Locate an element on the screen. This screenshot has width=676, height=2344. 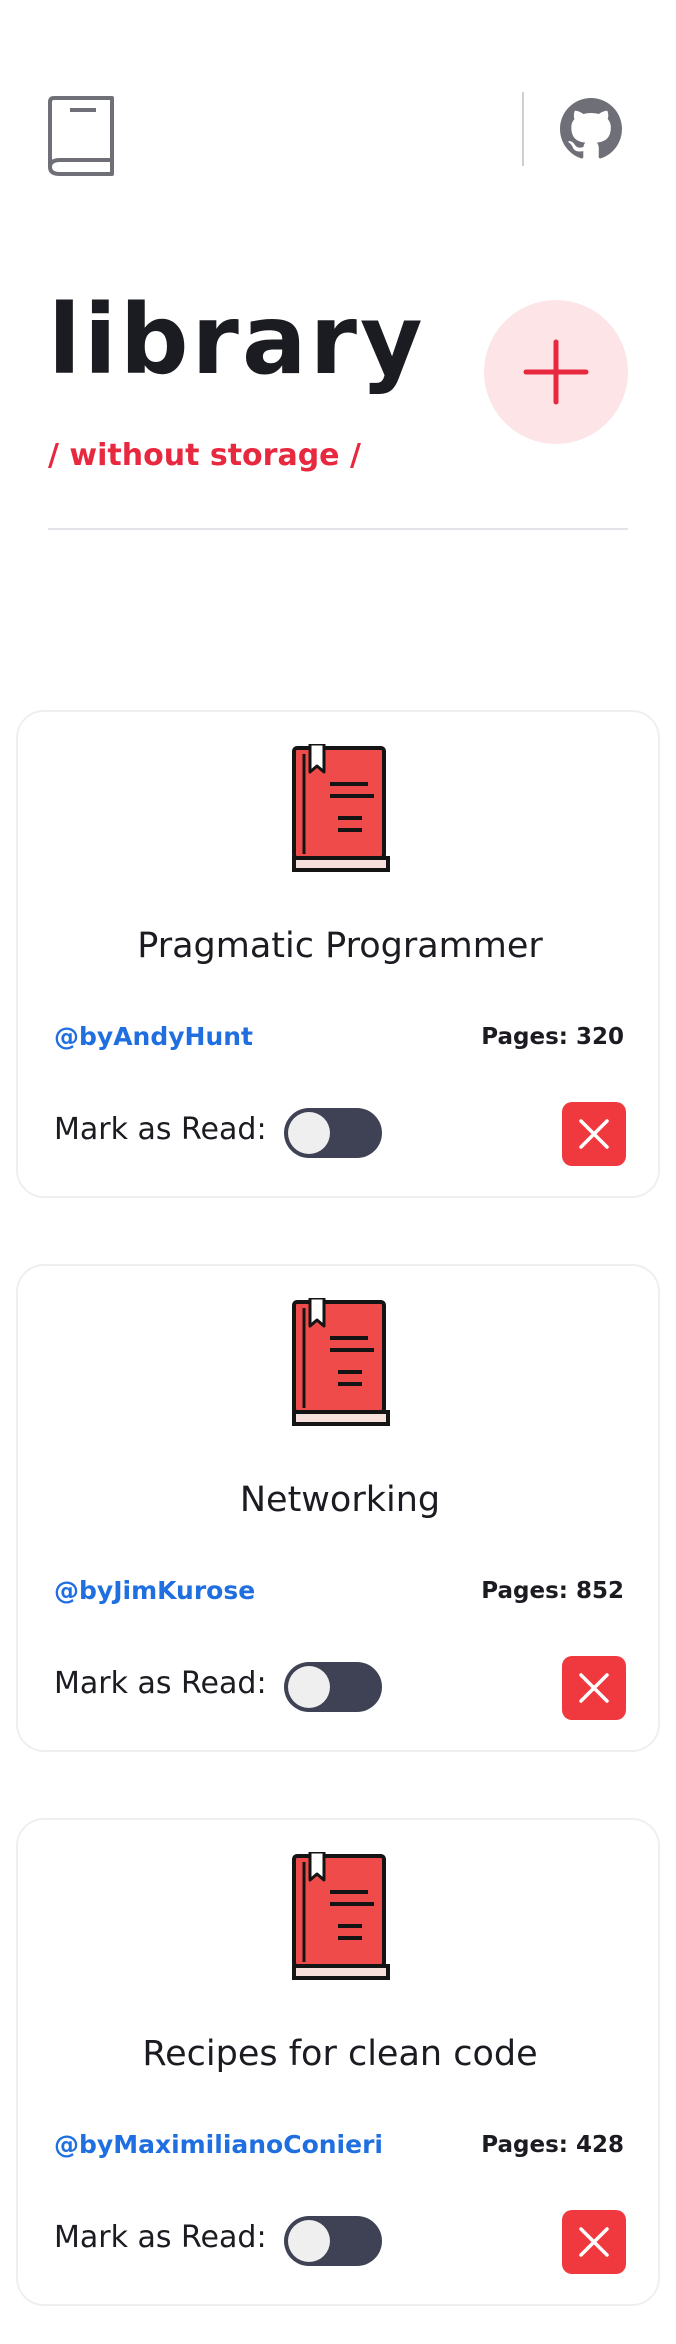
header-divider is located at coordinates (523, 129).